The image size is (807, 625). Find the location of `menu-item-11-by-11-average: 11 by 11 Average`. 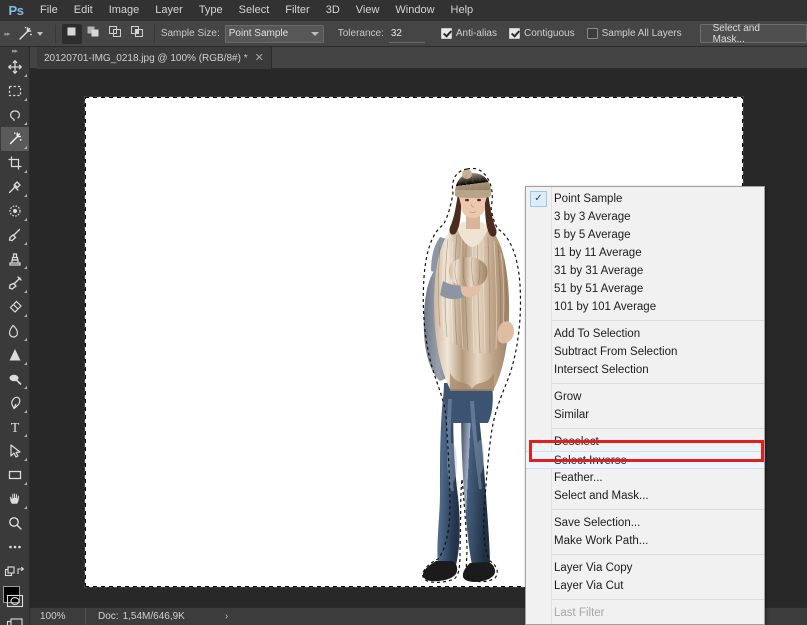

menu-item-11-by-11-average: 11 by 11 Average is located at coordinates (645, 253).